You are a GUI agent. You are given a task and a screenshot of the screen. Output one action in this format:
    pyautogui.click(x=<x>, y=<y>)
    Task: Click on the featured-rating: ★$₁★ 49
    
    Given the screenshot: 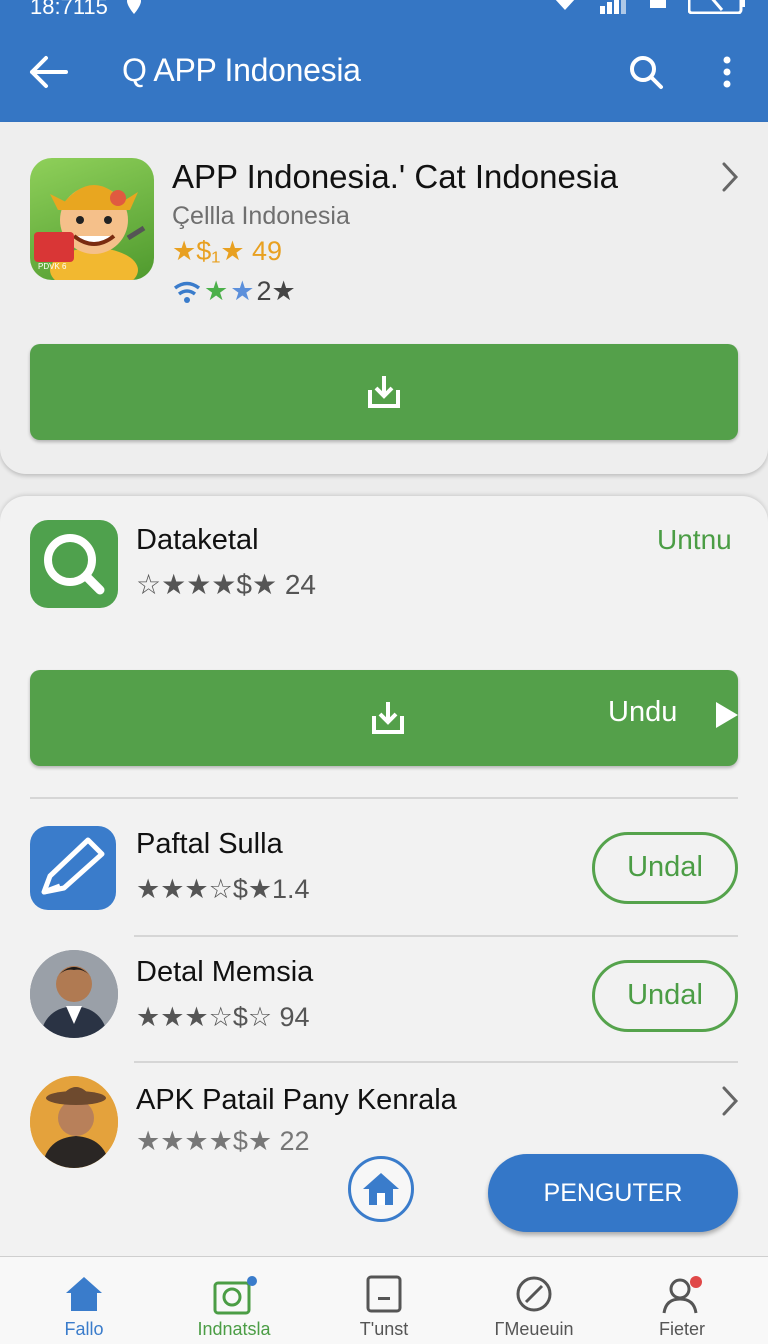 What is the action you would take?
    pyautogui.click(x=227, y=251)
    